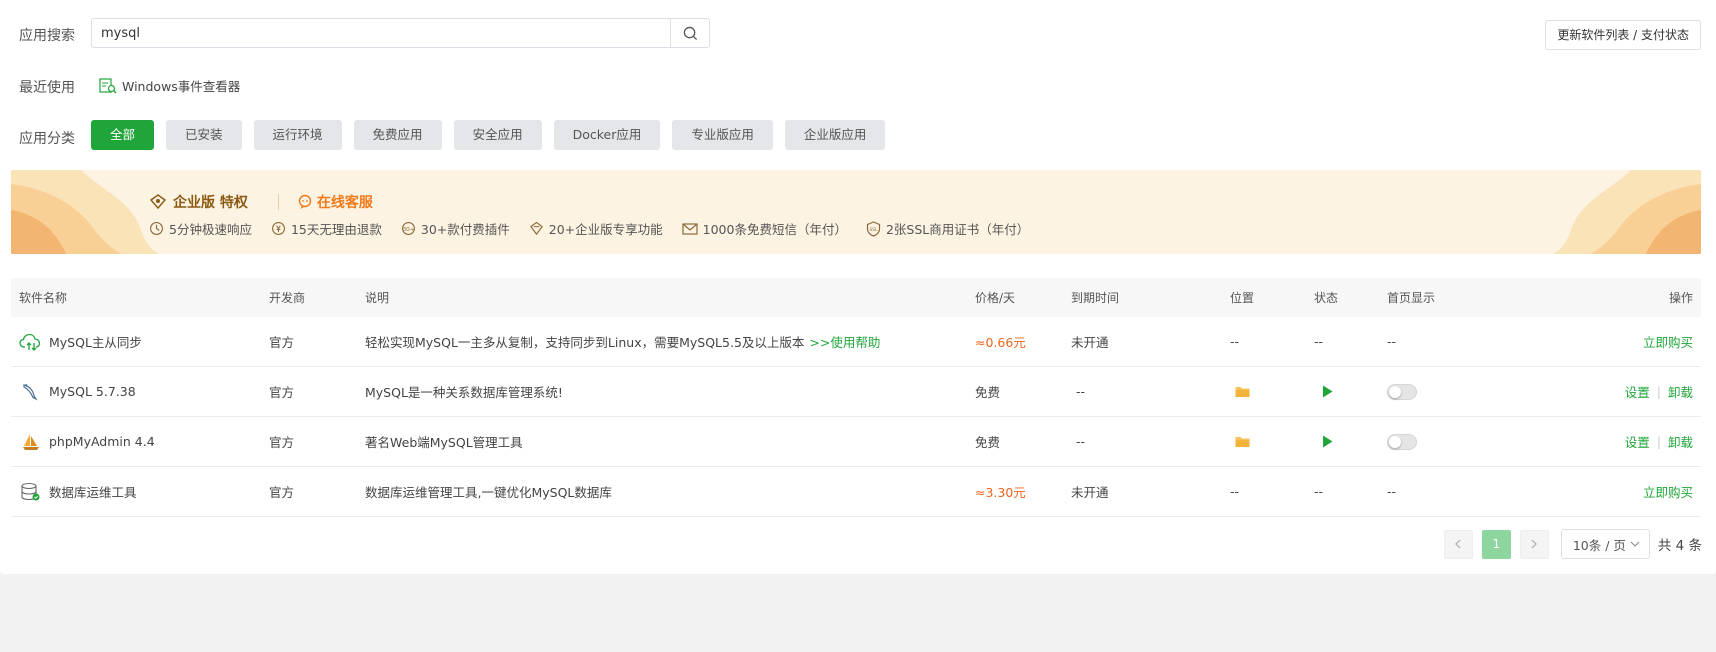 The image size is (1716, 652). I want to click on recent-label: 最近使用, so click(47, 88).